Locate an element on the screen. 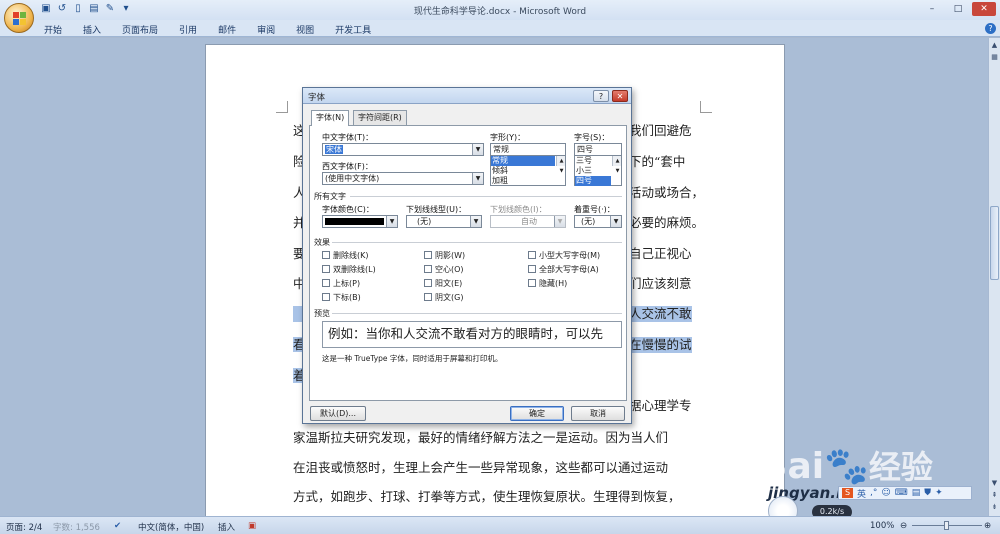  preview-group-label: 预览 is located at coordinates (322, 313).